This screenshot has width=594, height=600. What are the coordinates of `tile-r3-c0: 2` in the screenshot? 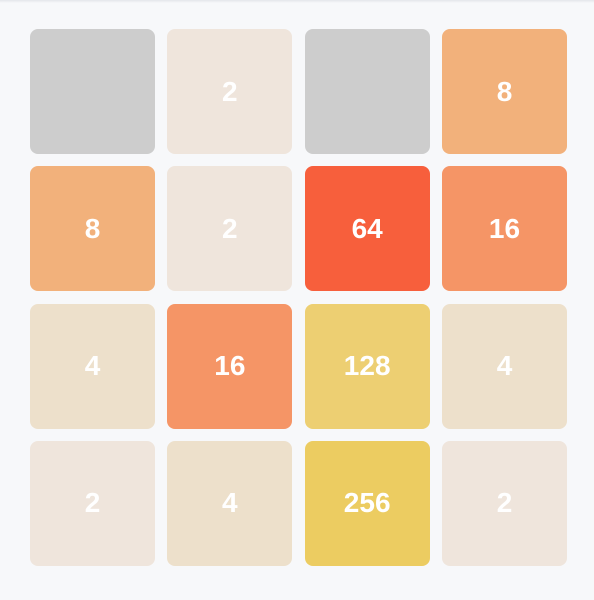 It's located at (92, 503).